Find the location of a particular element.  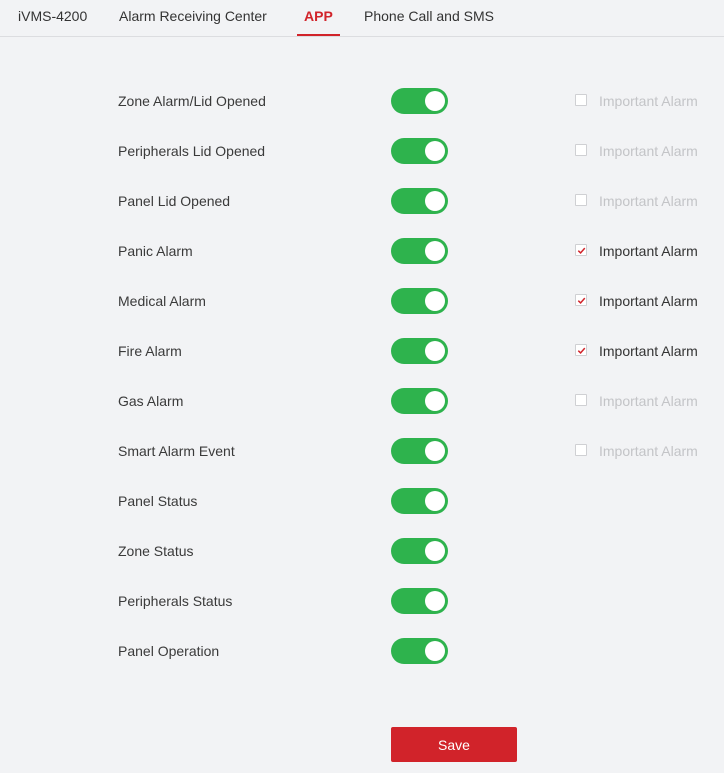

tab-phone-call-and-sms: Phone Call and SMS is located at coordinates (429, 21).